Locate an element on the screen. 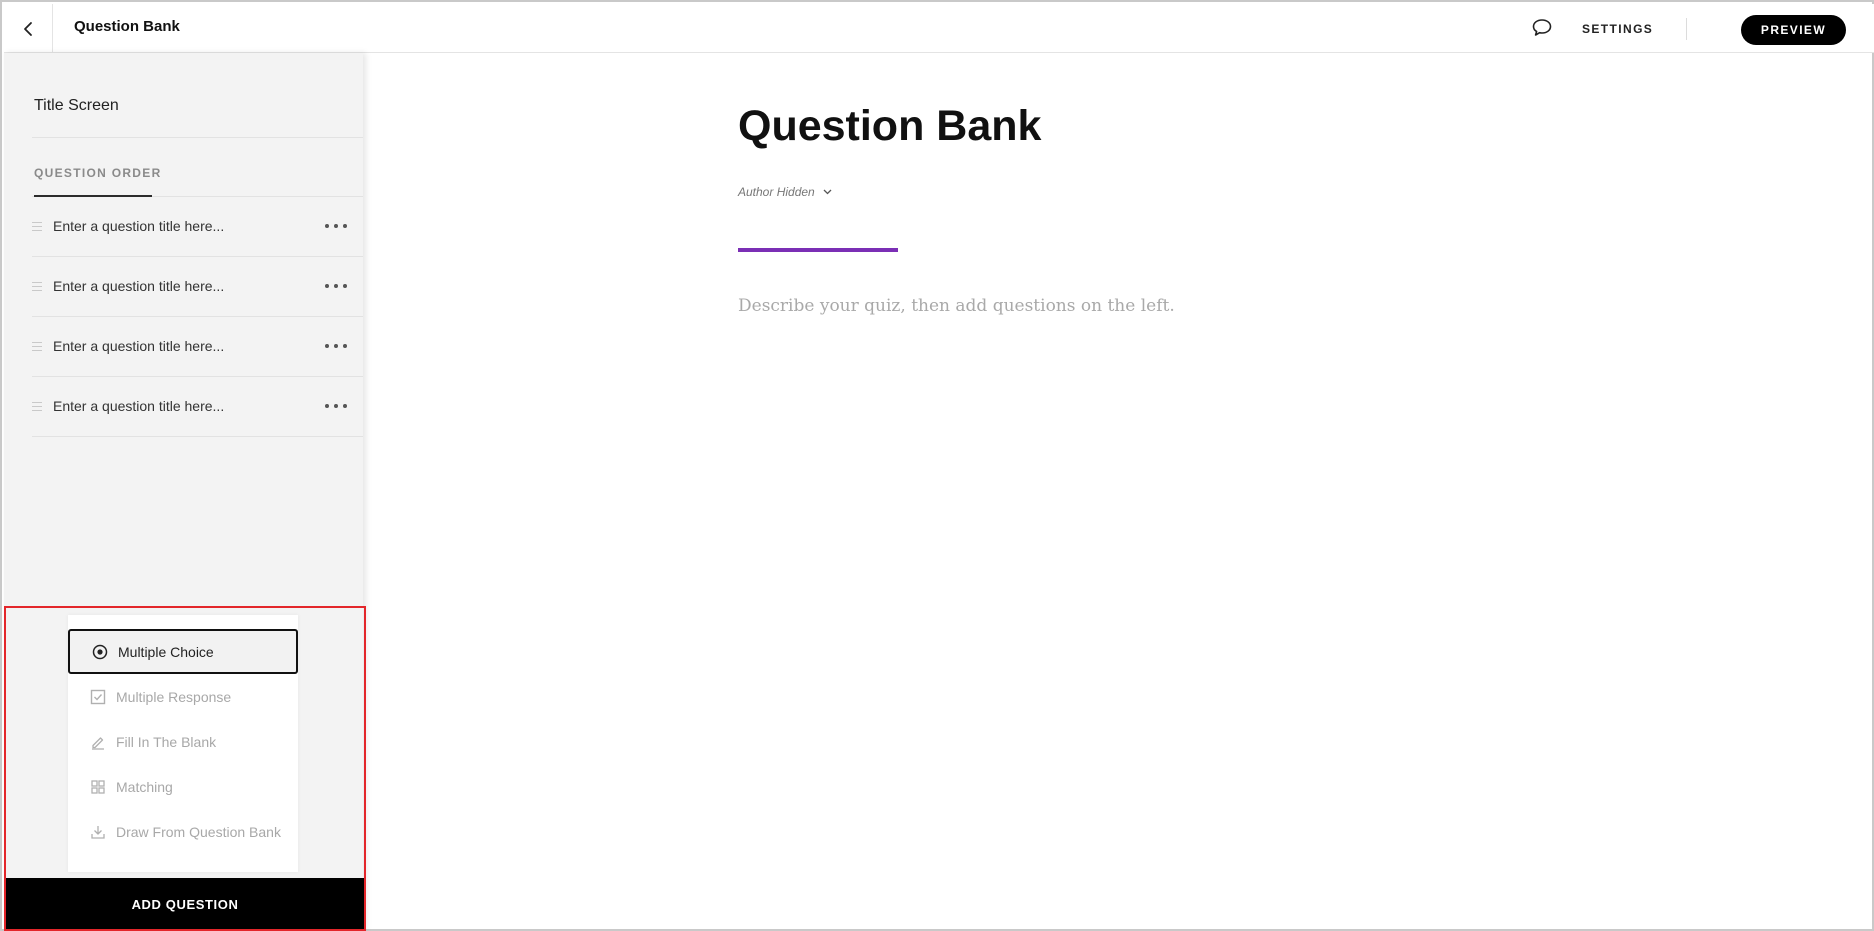 Image resolution: width=1874 pixels, height=931 pixels. comment-icon is located at coordinates (1542, 28).